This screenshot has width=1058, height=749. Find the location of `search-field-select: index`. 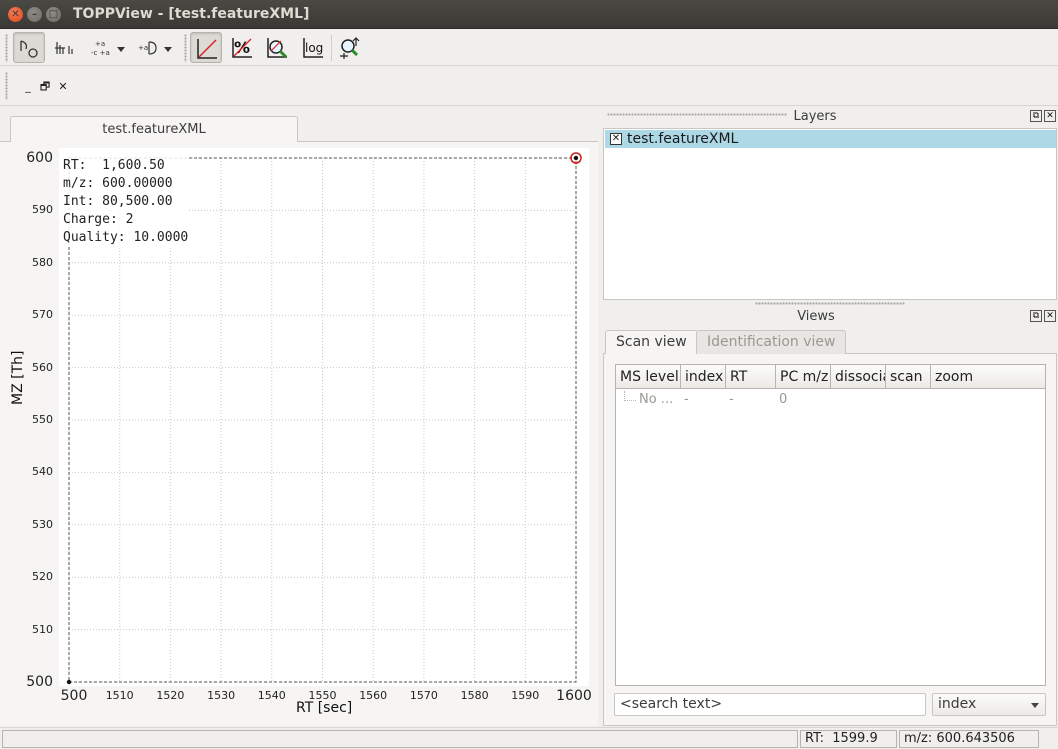

search-field-select: index is located at coordinates (989, 704).